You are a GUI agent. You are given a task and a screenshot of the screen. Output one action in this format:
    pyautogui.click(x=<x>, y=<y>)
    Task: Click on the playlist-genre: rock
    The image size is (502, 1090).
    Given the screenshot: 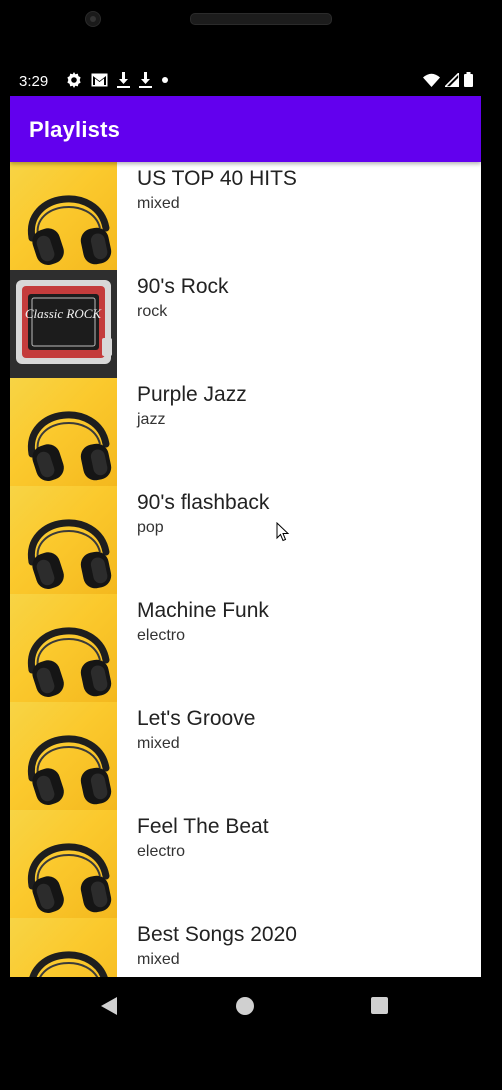 What is the action you would take?
    pyautogui.click(x=152, y=311)
    